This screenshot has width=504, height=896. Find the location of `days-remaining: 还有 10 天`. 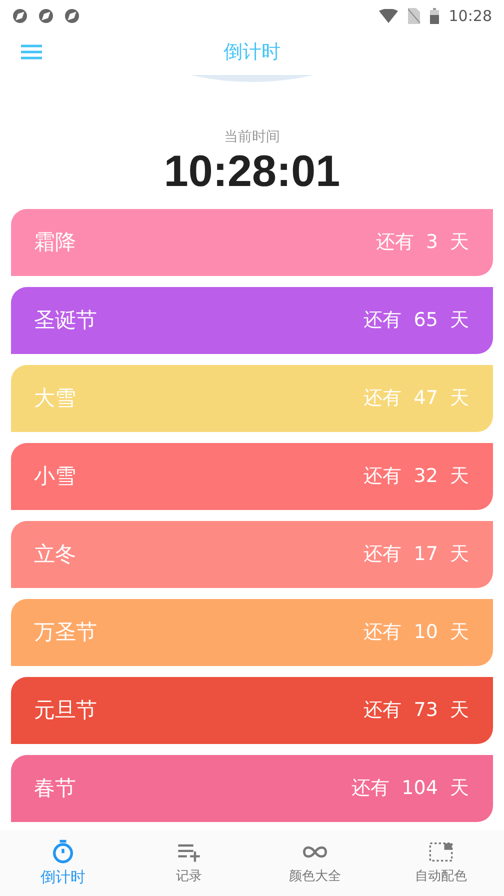

days-remaining: 还有 10 天 is located at coordinates (416, 633).